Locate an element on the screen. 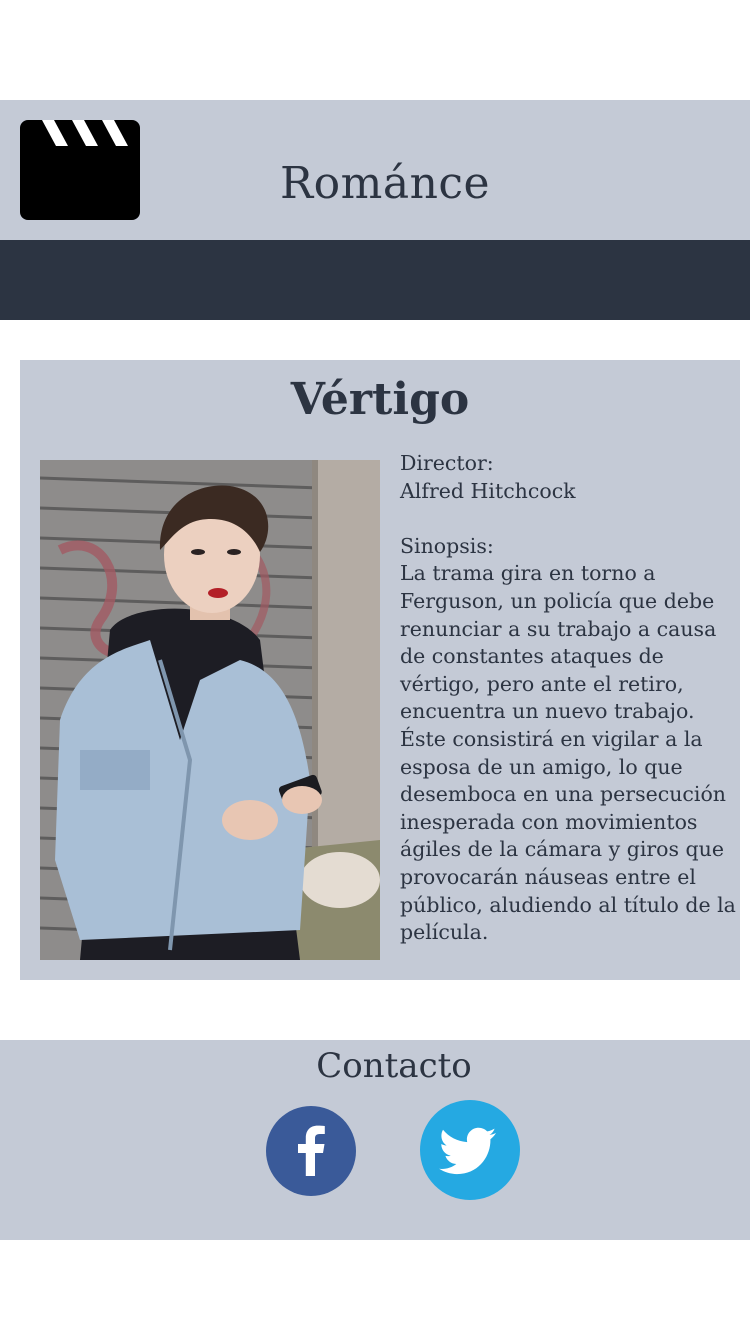  facebook-button is located at coordinates (311, 1151).